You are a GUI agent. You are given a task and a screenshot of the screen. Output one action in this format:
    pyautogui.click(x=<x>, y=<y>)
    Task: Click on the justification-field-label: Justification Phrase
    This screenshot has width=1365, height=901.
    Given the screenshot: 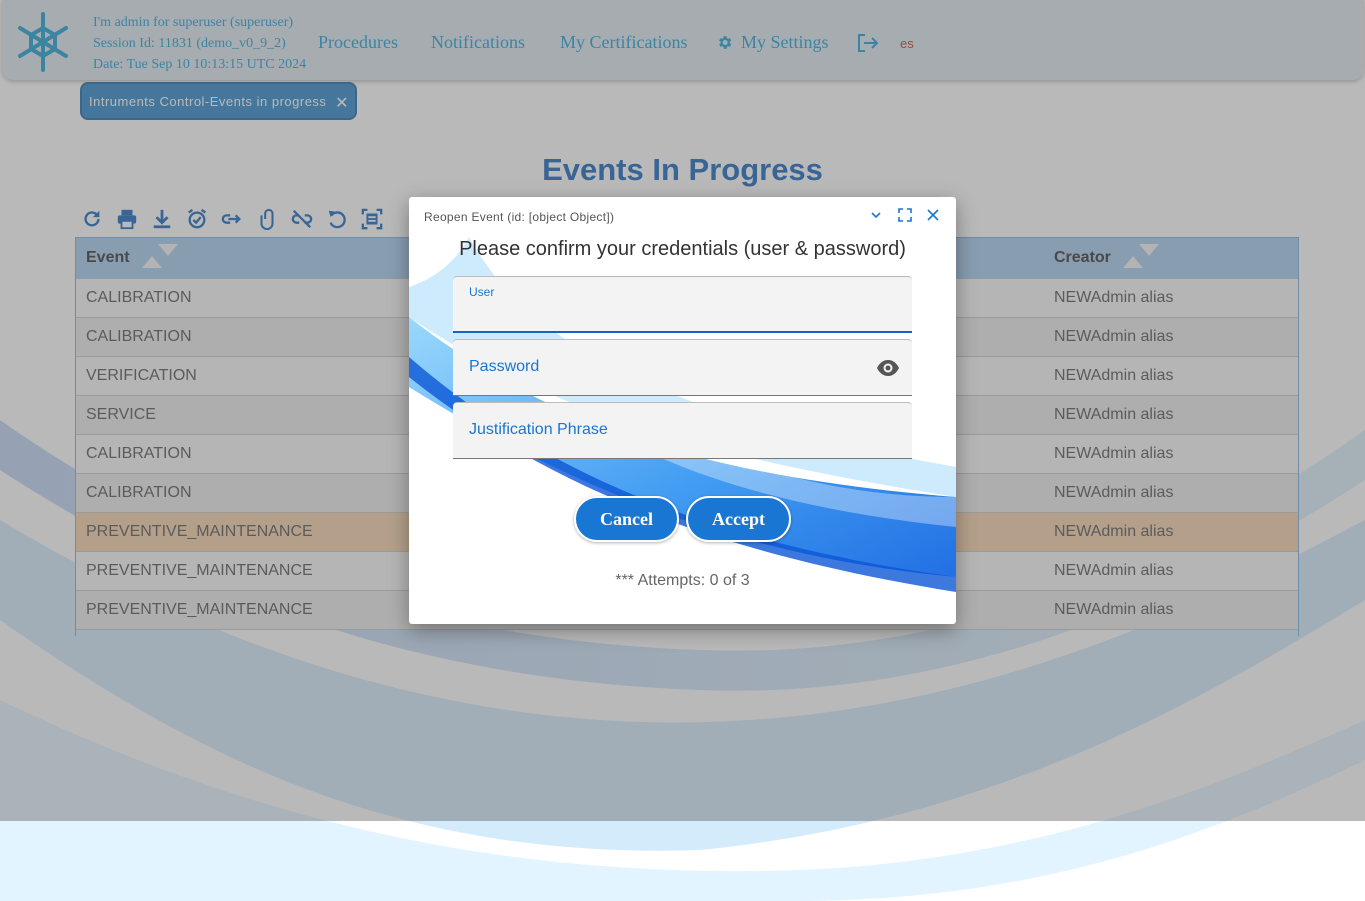 What is the action you would take?
    pyautogui.click(x=538, y=429)
    